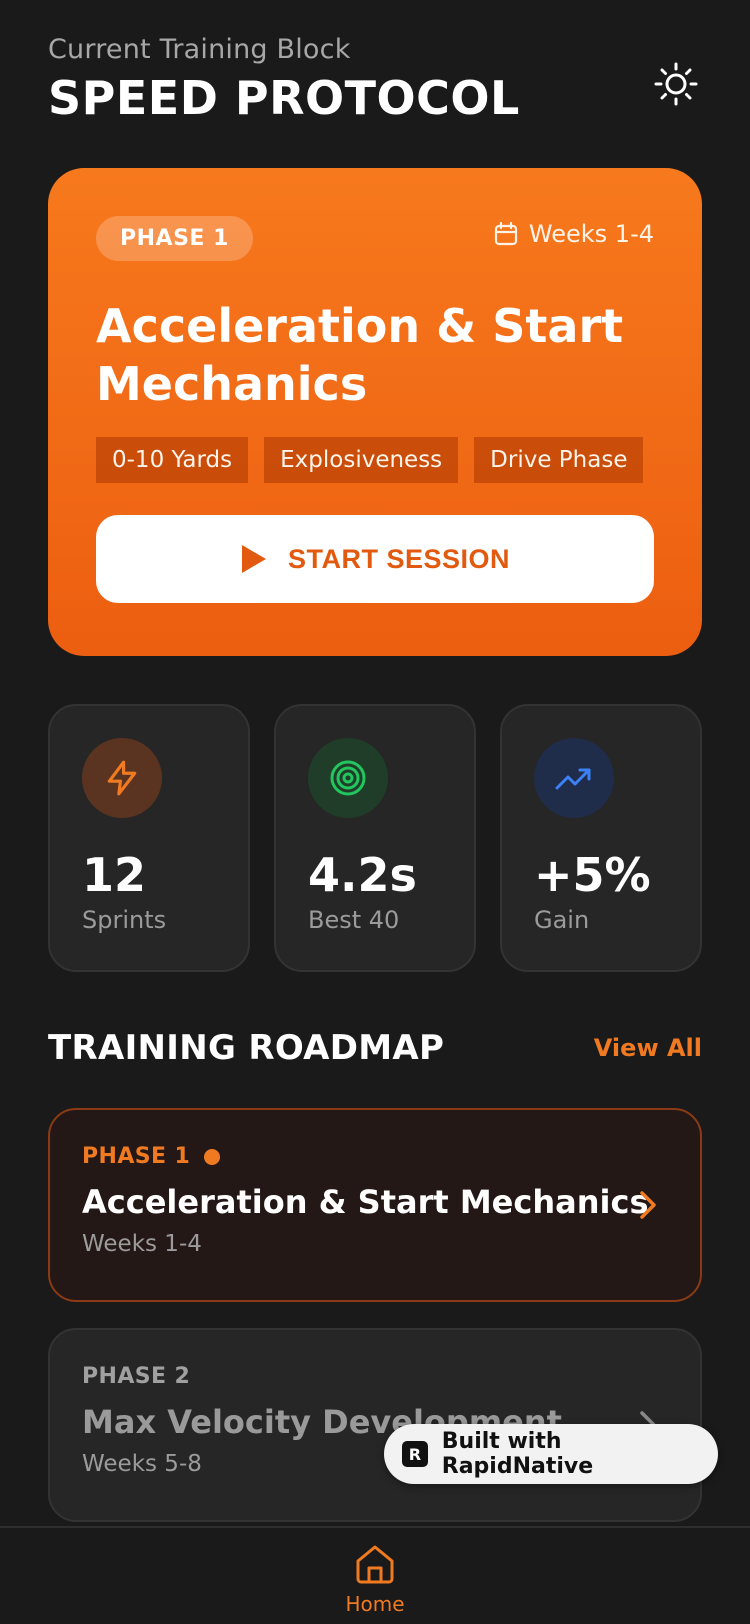  What do you see at coordinates (559, 460) in the screenshot?
I see `tag: Drive Phase` at bounding box center [559, 460].